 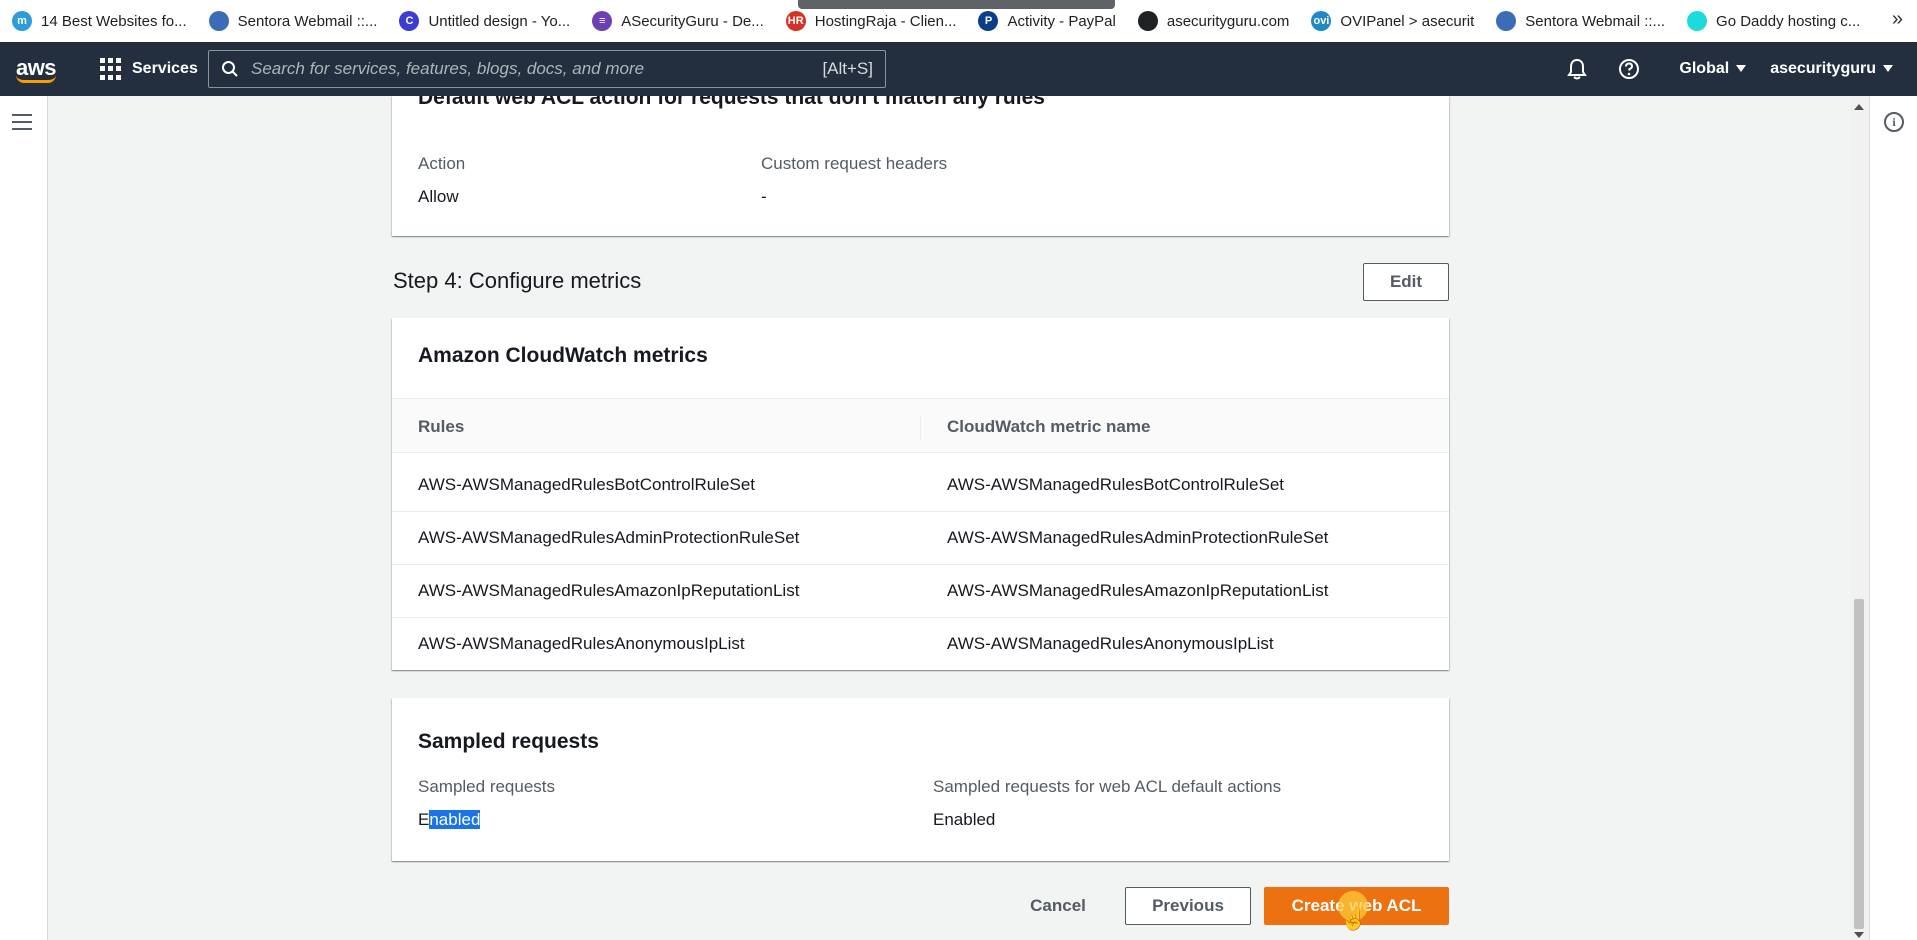 I want to click on services-menu-button: Services, so click(x=149, y=69).